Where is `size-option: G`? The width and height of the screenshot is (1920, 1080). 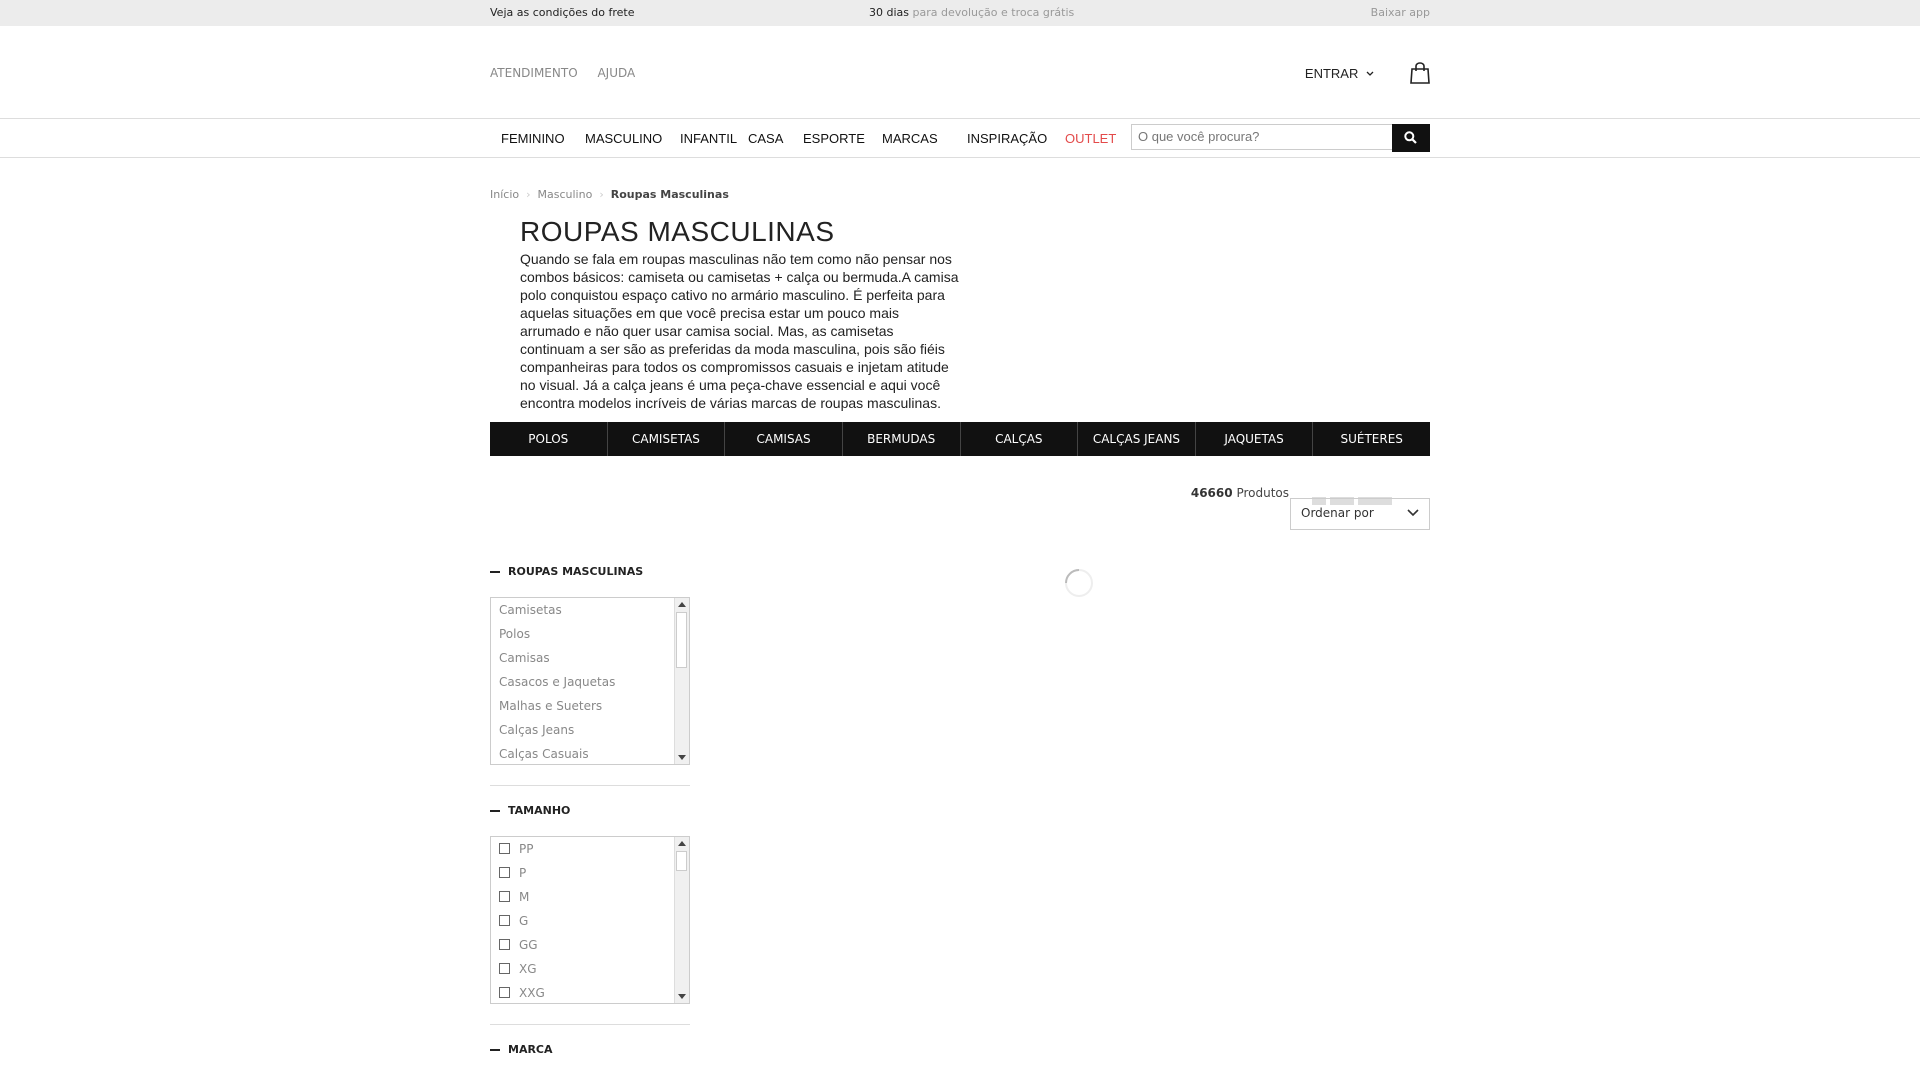 size-option: G is located at coordinates (590, 921).